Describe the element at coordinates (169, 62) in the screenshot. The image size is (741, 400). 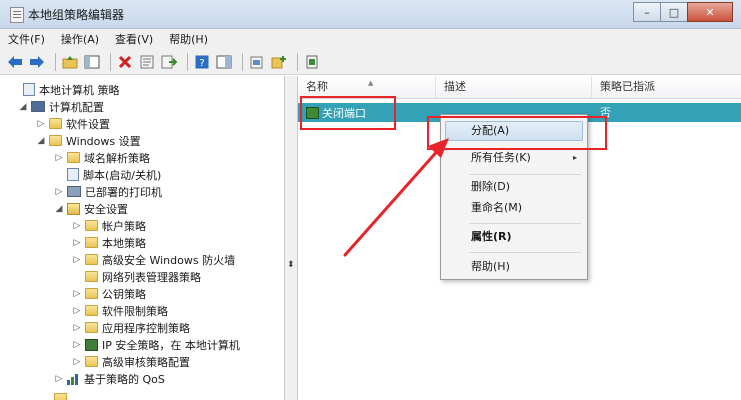
I see `export-icon` at that location.